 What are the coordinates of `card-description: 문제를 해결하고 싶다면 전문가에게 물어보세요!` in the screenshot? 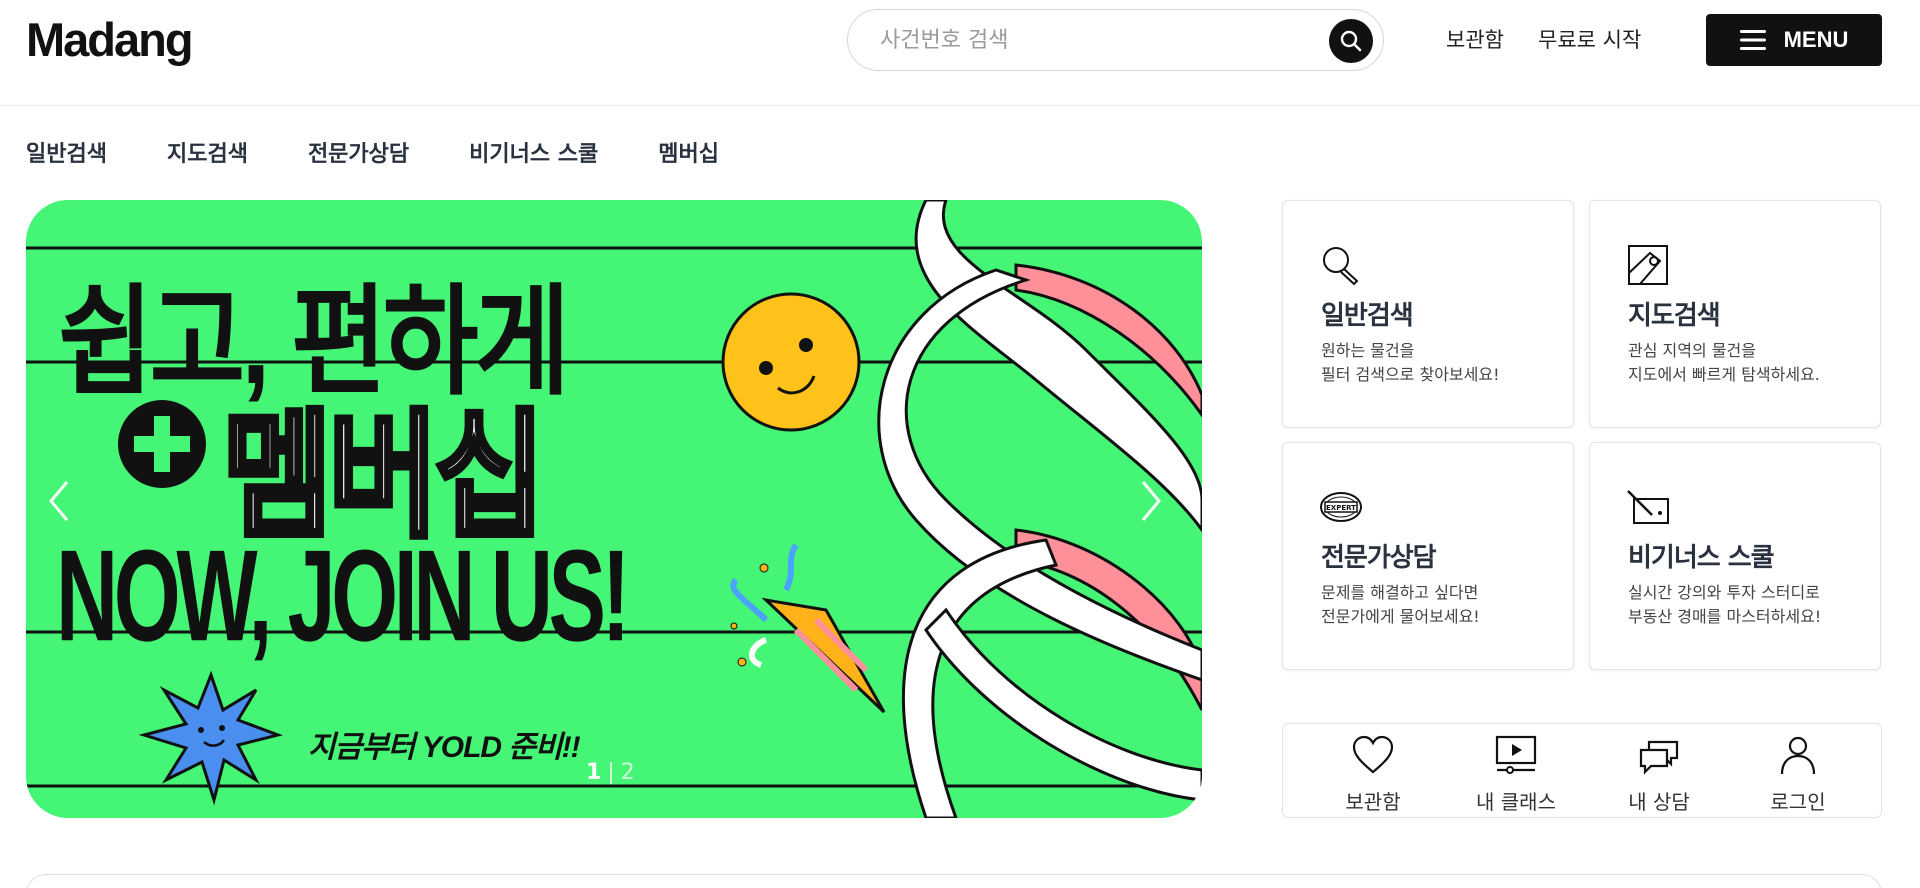 It's located at (1400, 605).